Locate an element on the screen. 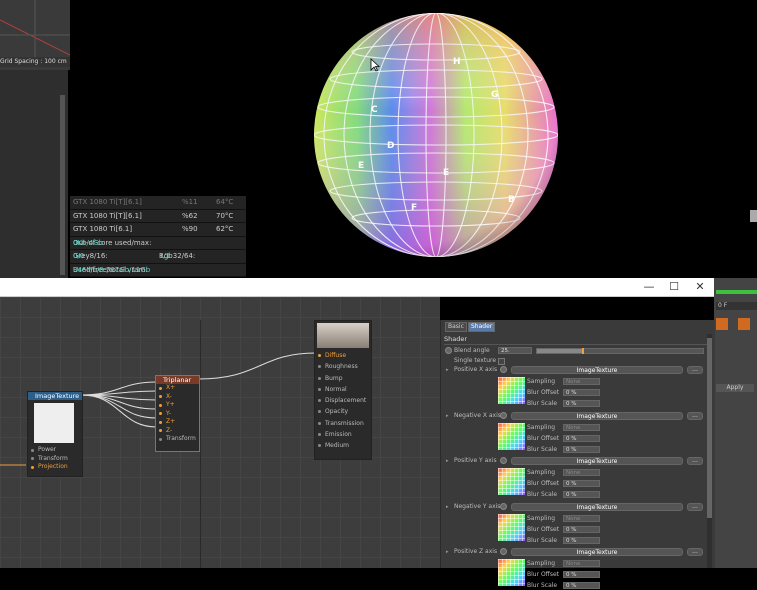 The image size is (757, 590). out-of-core-value: 0Kb/4Gb is located at coordinates (88, 242).